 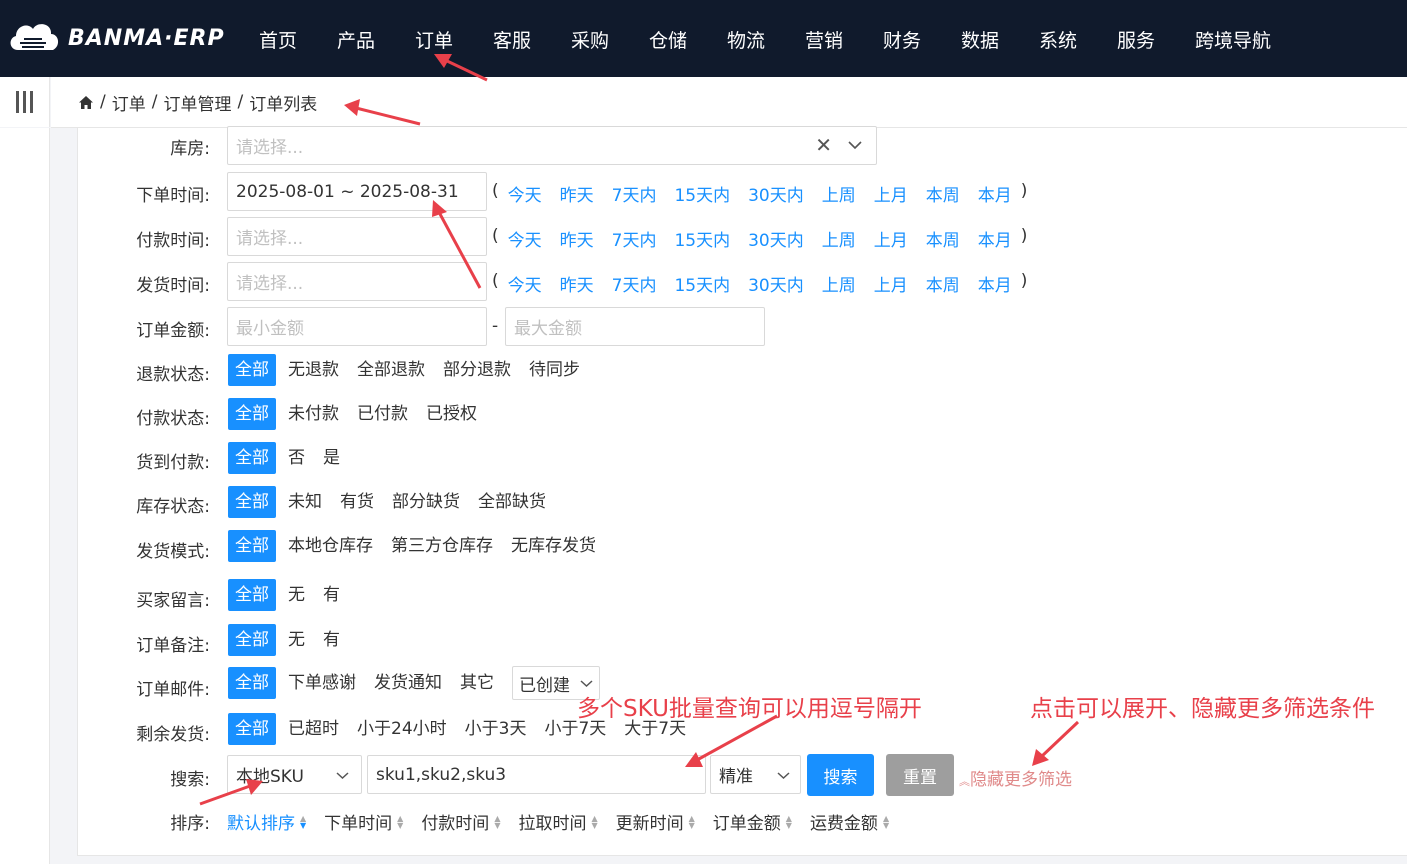 I want to click on sort-pull-time: 拉取时间 ▲ ▼, so click(x=557, y=821).